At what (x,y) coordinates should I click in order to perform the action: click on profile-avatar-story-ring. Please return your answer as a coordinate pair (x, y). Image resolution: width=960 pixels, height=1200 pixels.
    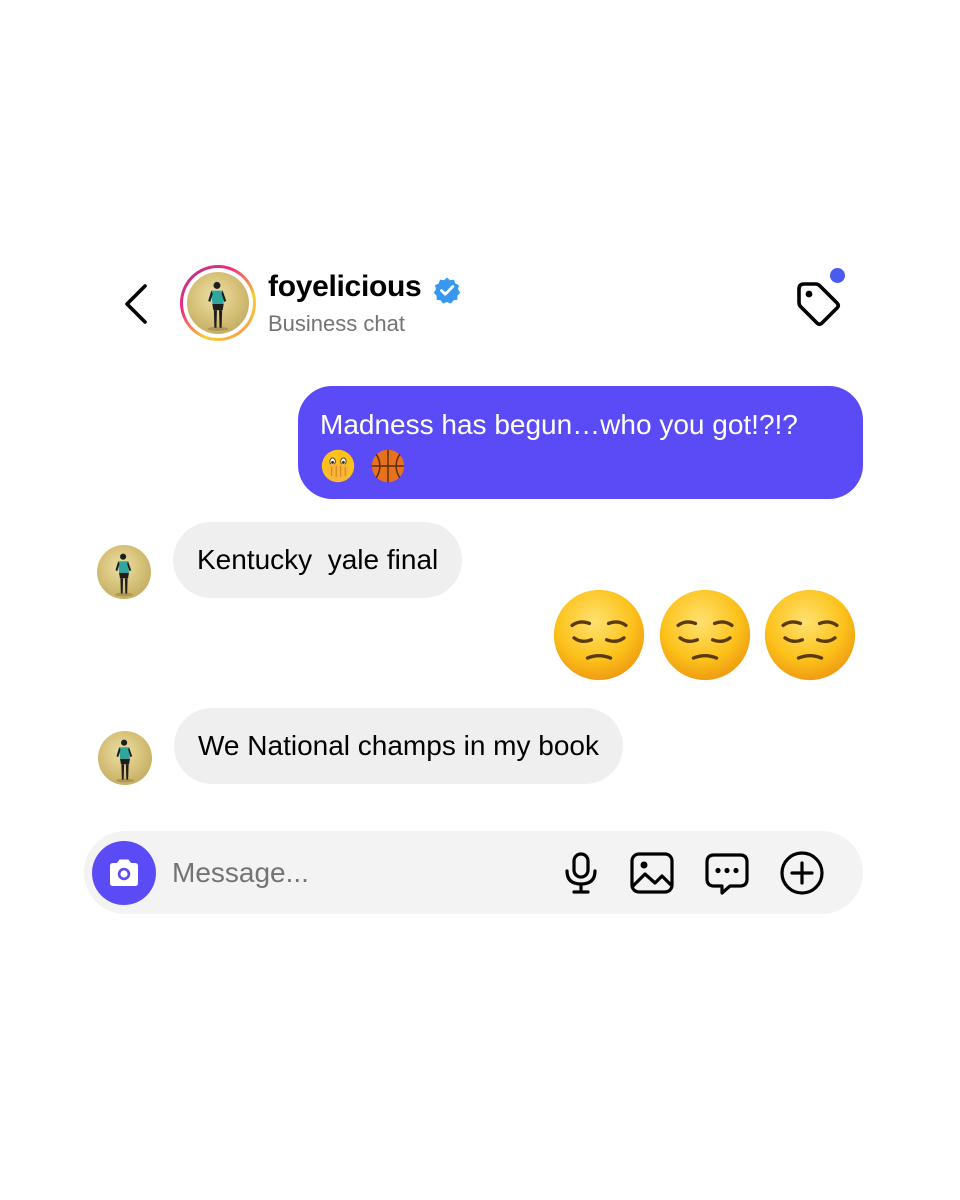
    Looking at the image, I should click on (218, 303).